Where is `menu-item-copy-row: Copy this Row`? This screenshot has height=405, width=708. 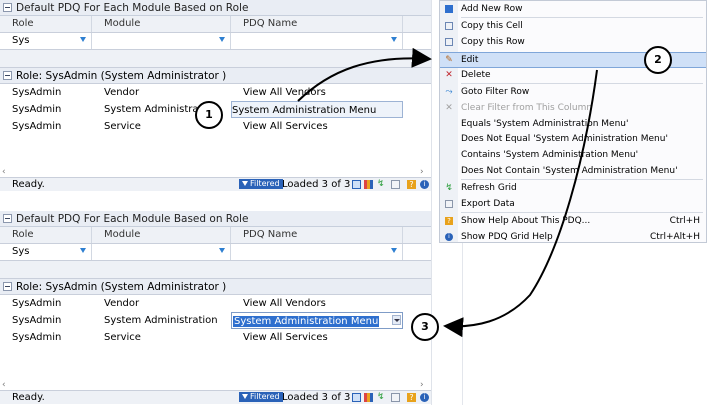 menu-item-copy-row: Copy this Row is located at coordinates (573, 42).